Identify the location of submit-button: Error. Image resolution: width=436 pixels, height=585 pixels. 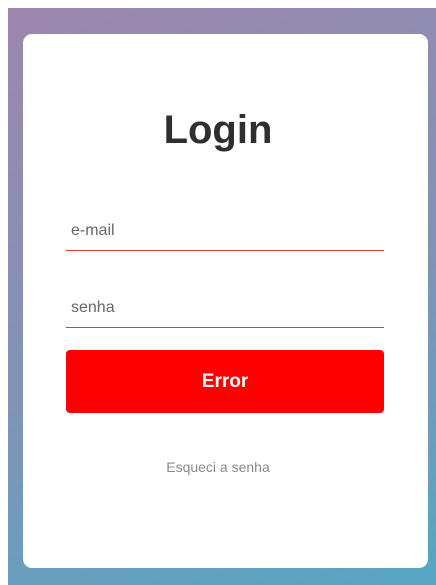
(225, 381).